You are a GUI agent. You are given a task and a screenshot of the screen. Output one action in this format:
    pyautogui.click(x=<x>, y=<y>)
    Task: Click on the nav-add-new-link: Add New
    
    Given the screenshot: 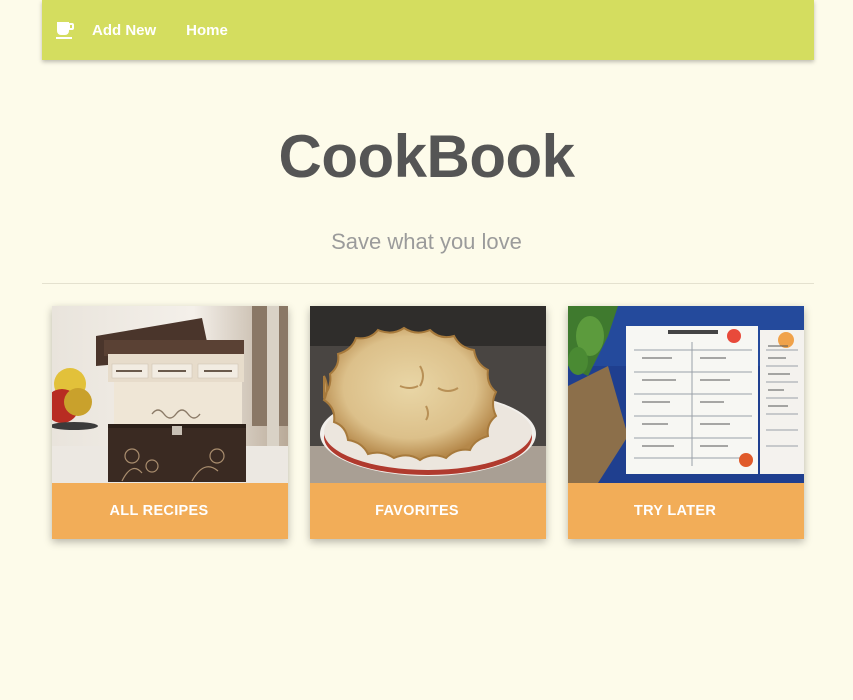 What is the action you would take?
    pyautogui.click(x=124, y=30)
    